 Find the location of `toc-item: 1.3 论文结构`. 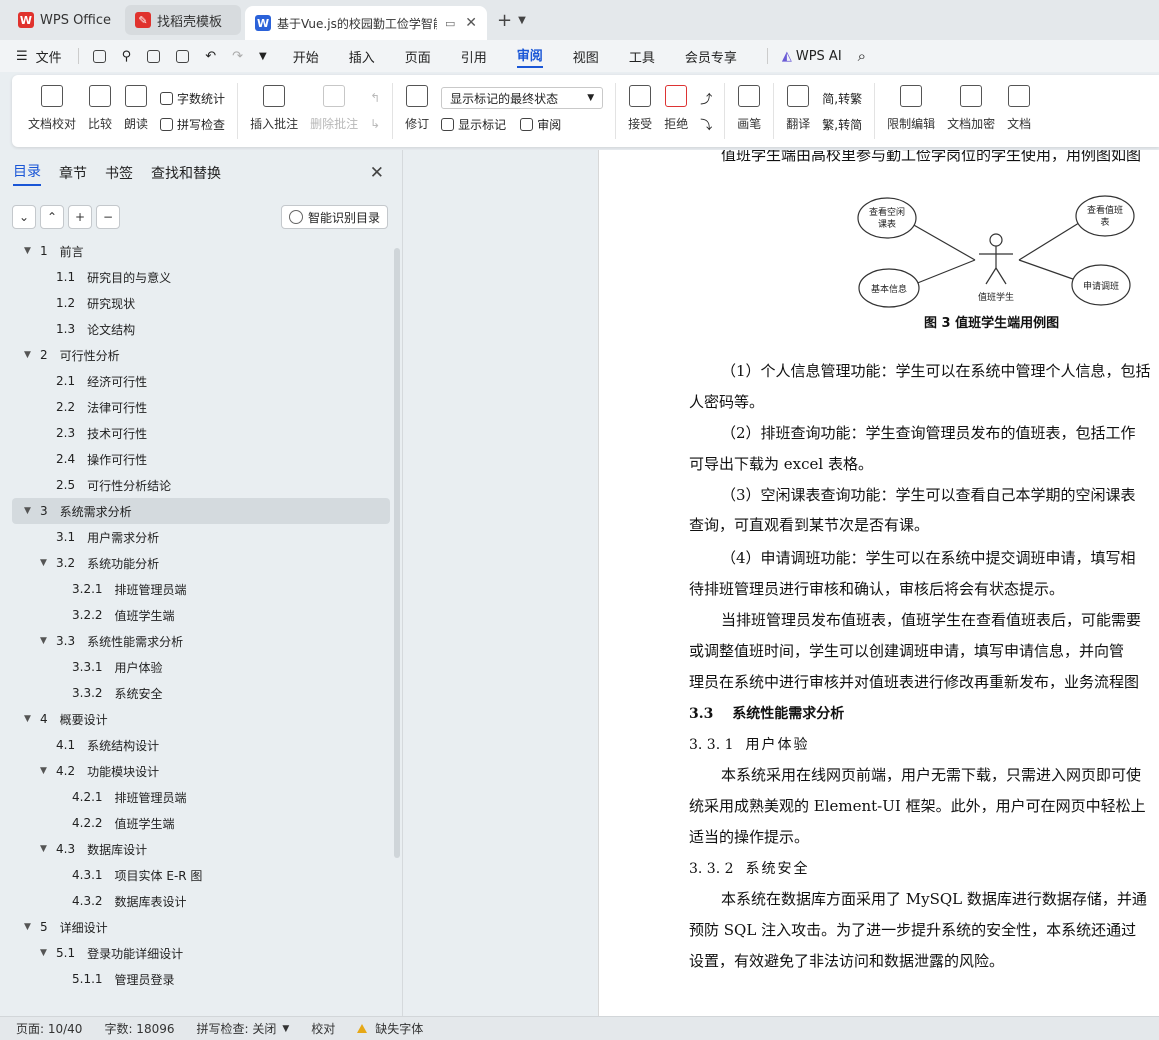

toc-item: 1.3 论文结构 is located at coordinates (195, 329).